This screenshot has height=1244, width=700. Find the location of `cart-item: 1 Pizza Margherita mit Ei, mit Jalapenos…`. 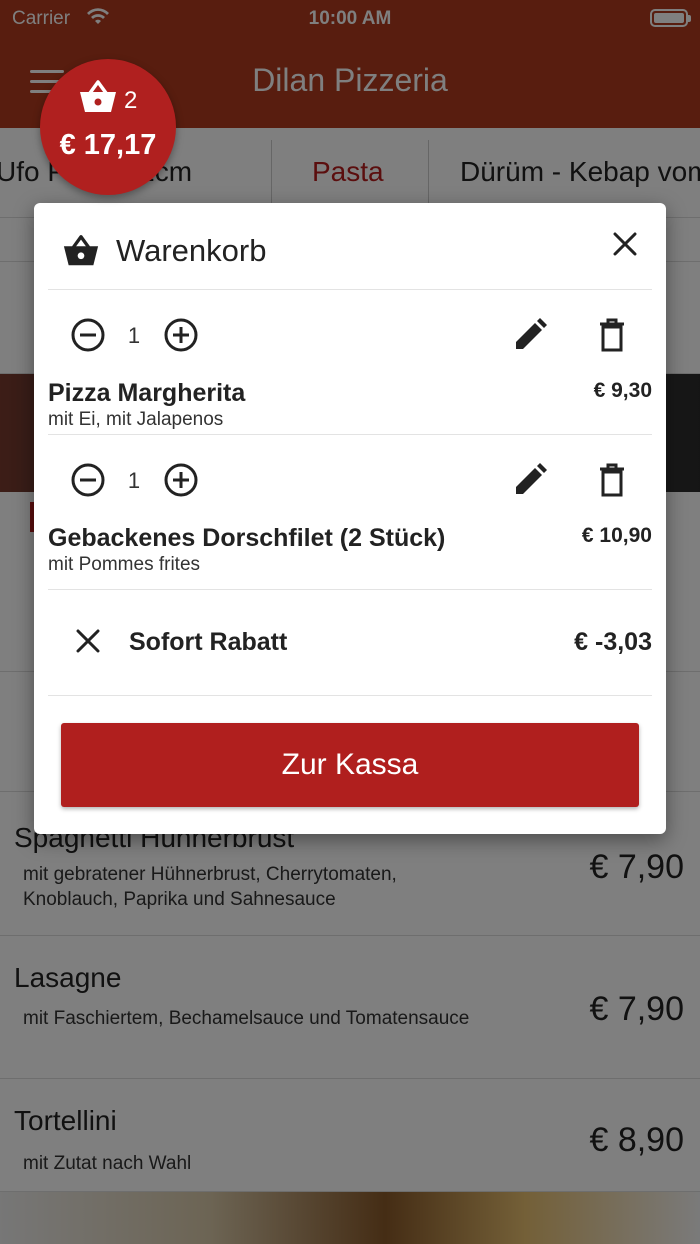

cart-item: 1 Pizza Margherita mit Ei, mit Jalapenos… is located at coordinates (350, 361).